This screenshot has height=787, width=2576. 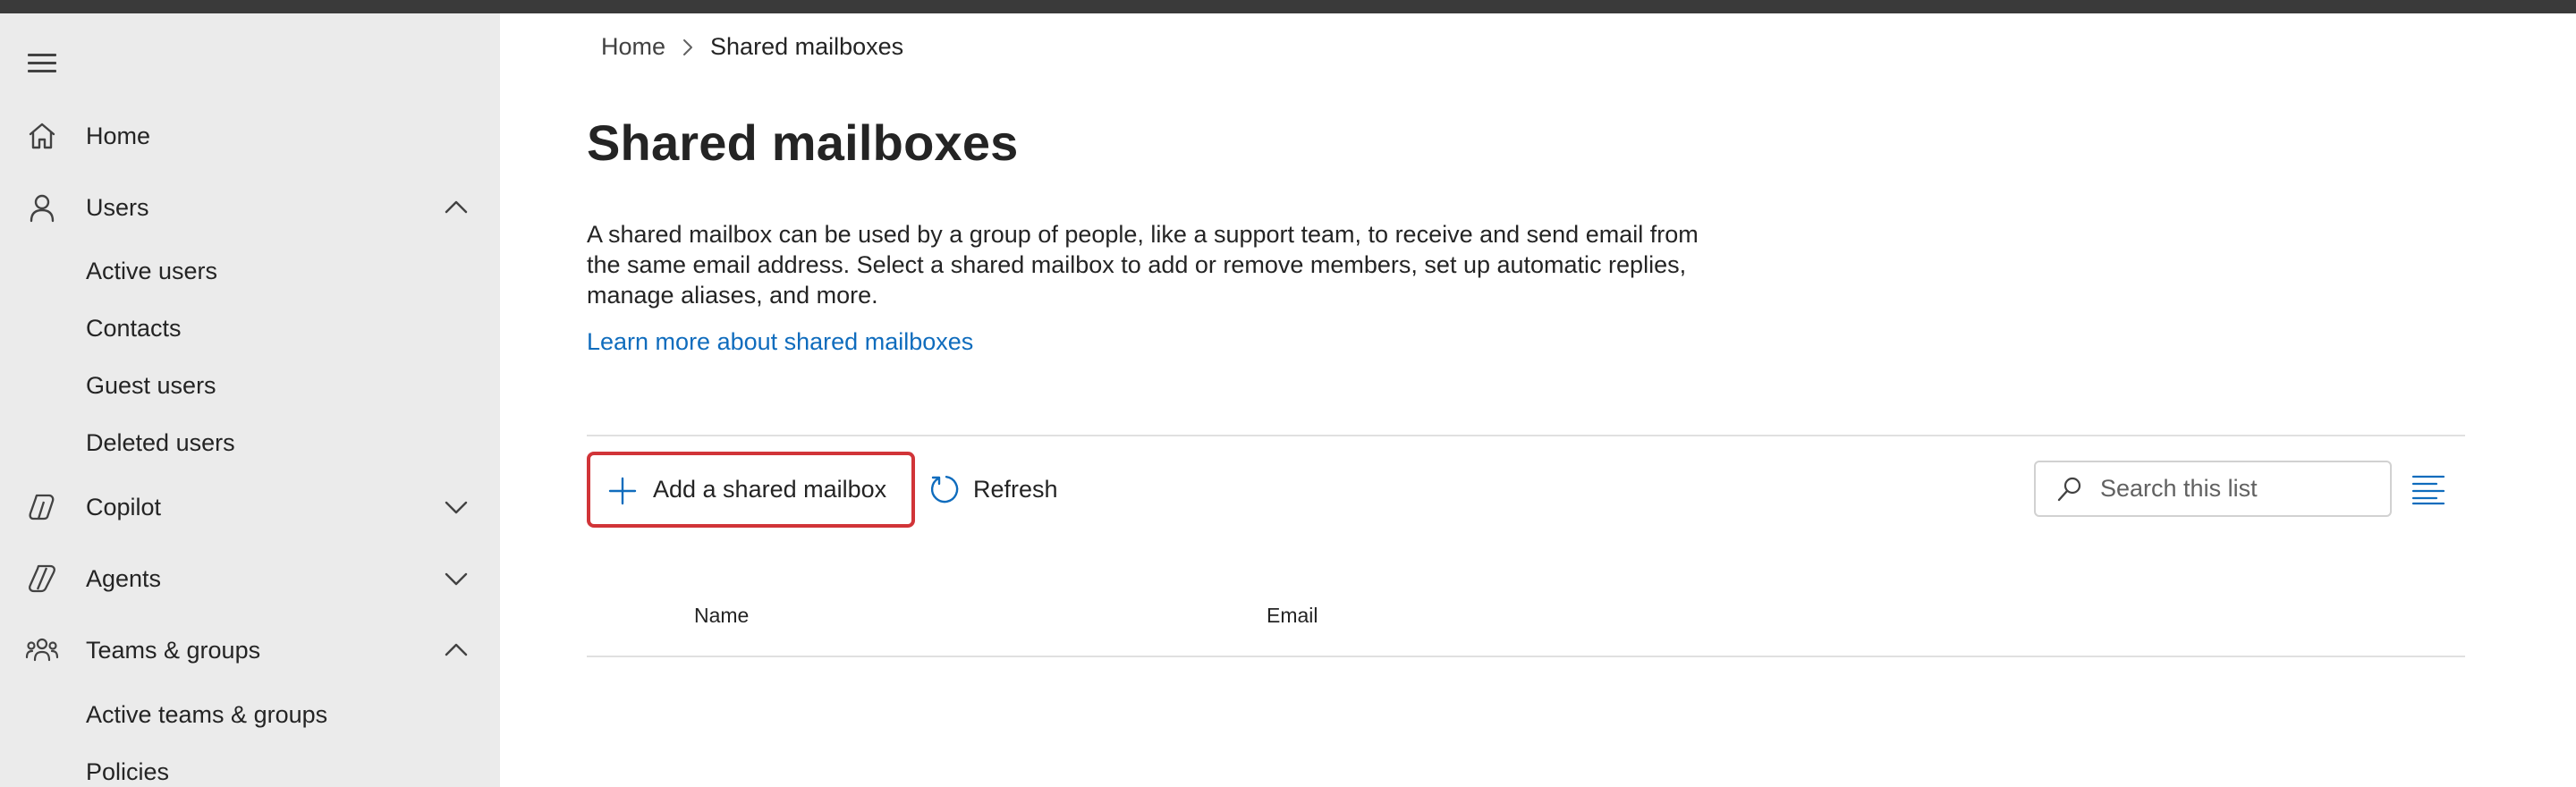 I want to click on view-options-button, so click(x=2428, y=488).